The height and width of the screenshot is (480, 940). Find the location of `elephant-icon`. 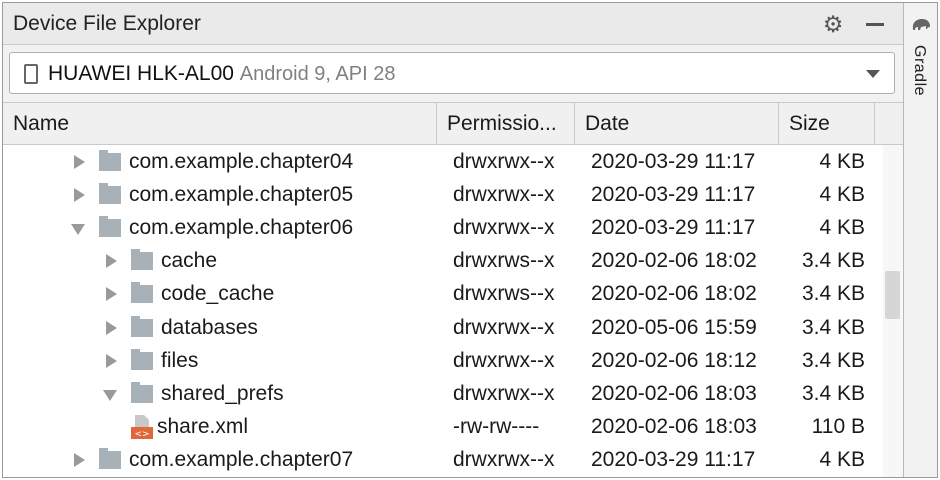

elephant-icon is located at coordinates (921, 25).